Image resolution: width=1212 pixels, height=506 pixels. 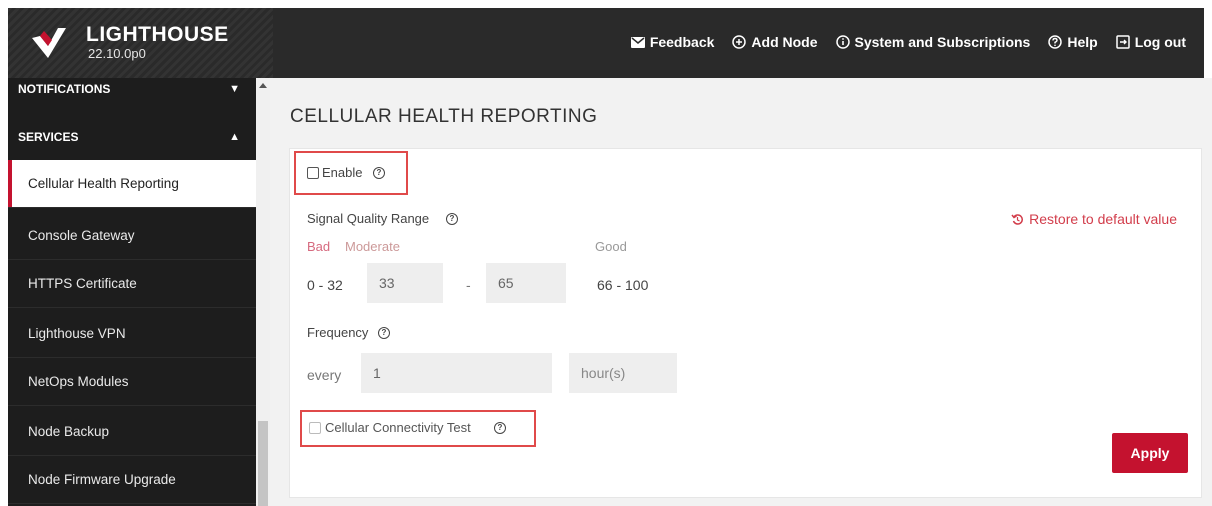 I want to click on chevron-up-icon: ▲, so click(x=234, y=137).